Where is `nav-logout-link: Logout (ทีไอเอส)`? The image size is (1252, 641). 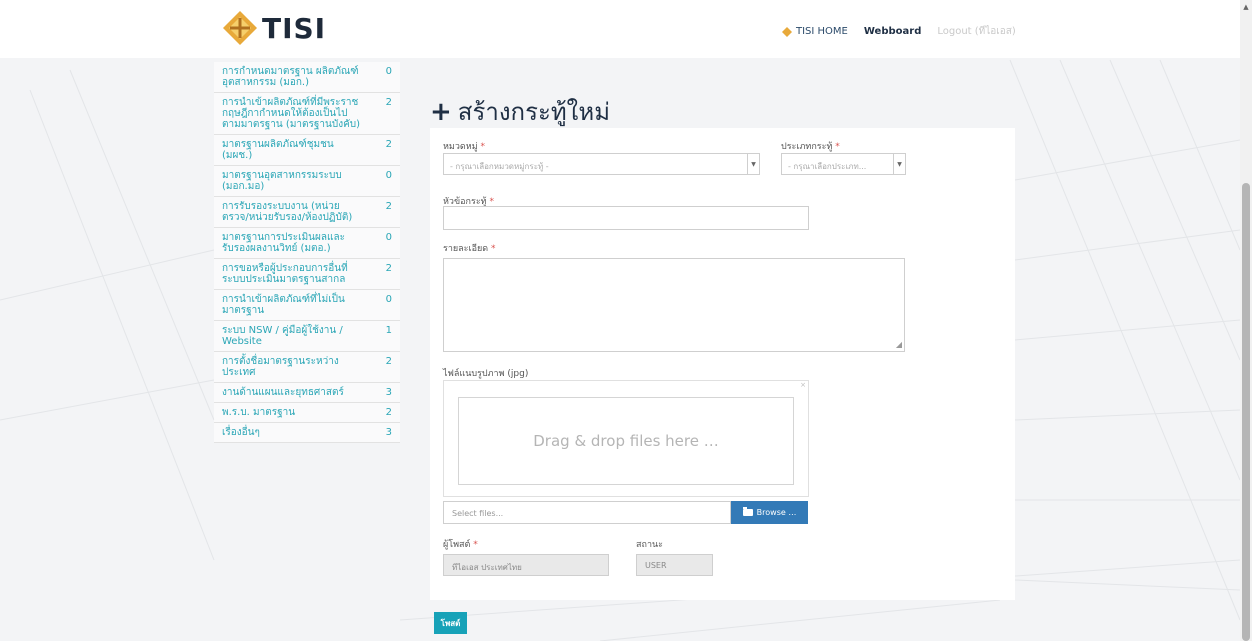 nav-logout-link: Logout (ทีไอเอส) is located at coordinates (976, 31).